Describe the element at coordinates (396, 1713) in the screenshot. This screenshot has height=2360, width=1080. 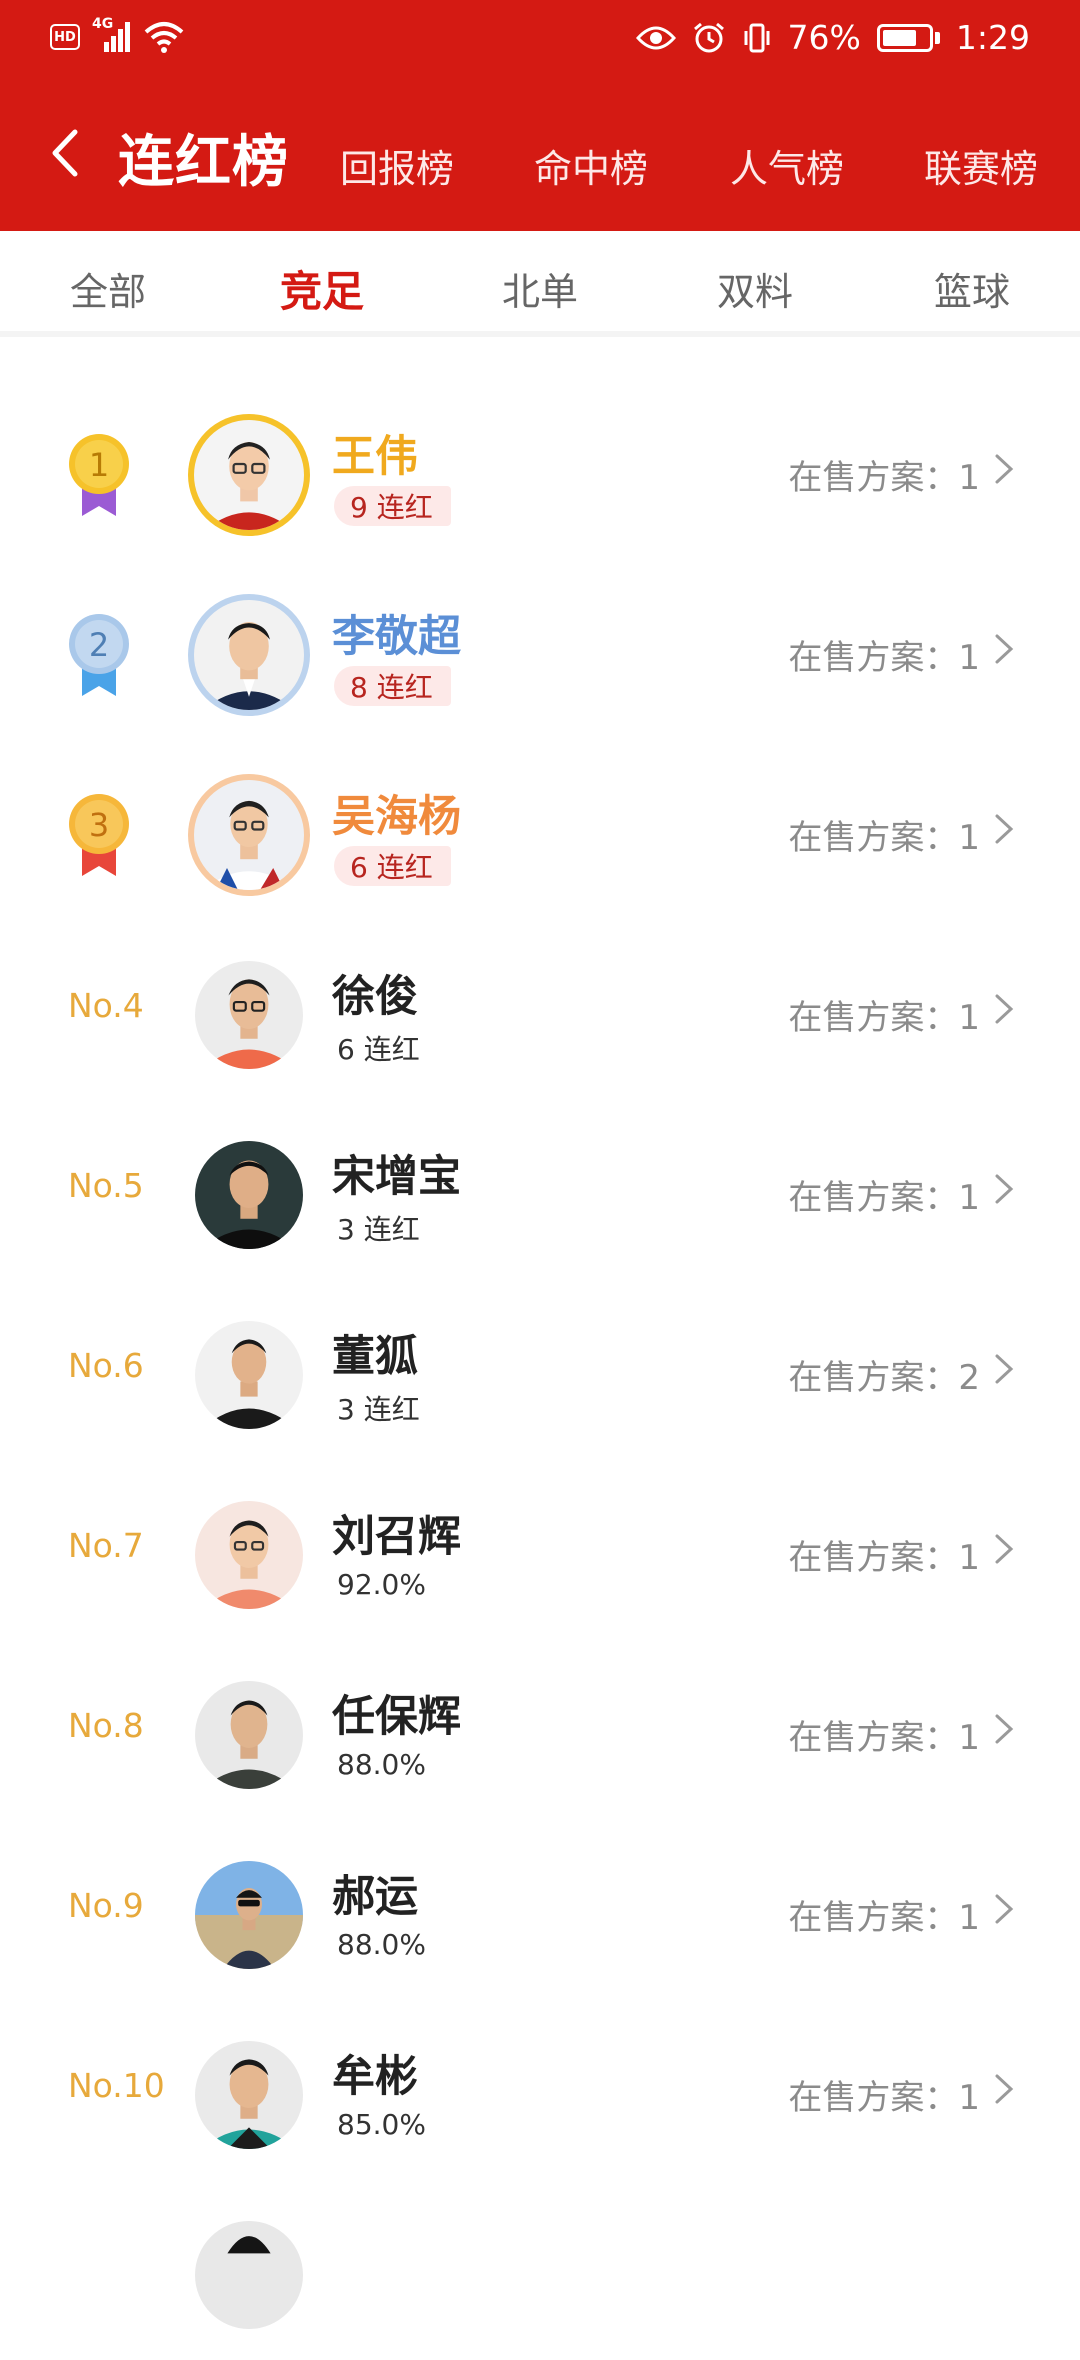
I see `expert-name: 任保辉` at that location.